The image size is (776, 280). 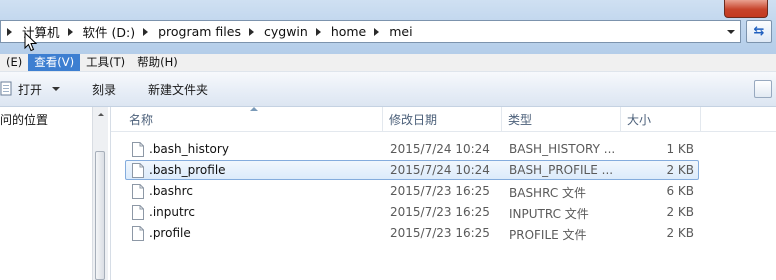 What do you see at coordinates (388, 63) in the screenshot?
I see `menu-bar: (E) 查看(V) 工具(T) 帮助(H)` at bounding box center [388, 63].